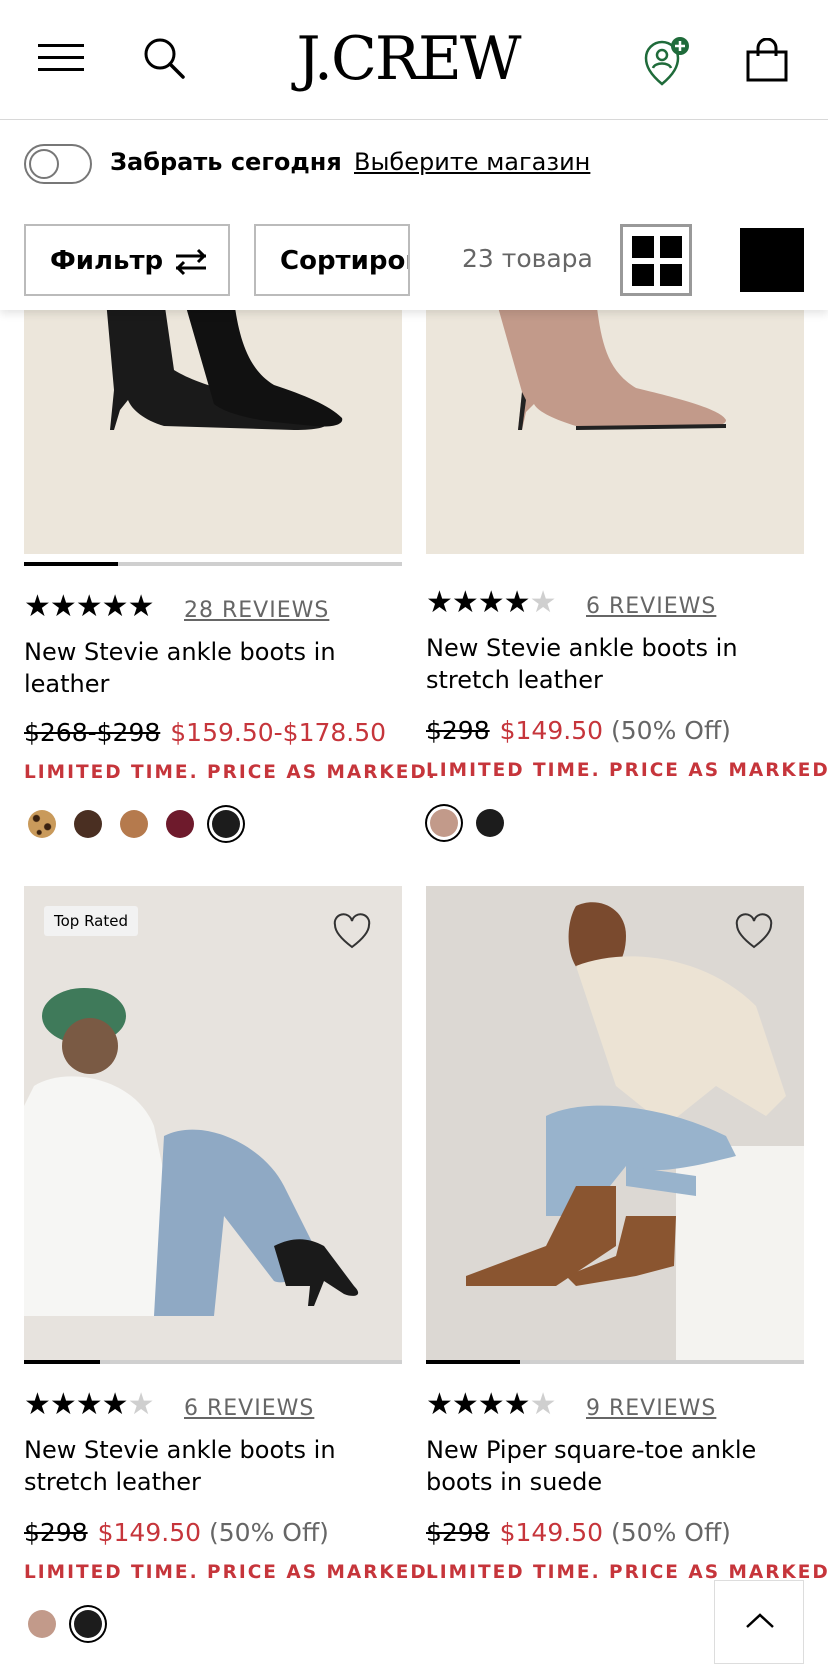 This screenshot has width=828, height=1664. What do you see at coordinates (344, 261) in the screenshot?
I see `sort-label: Сортировка` at bounding box center [344, 261].